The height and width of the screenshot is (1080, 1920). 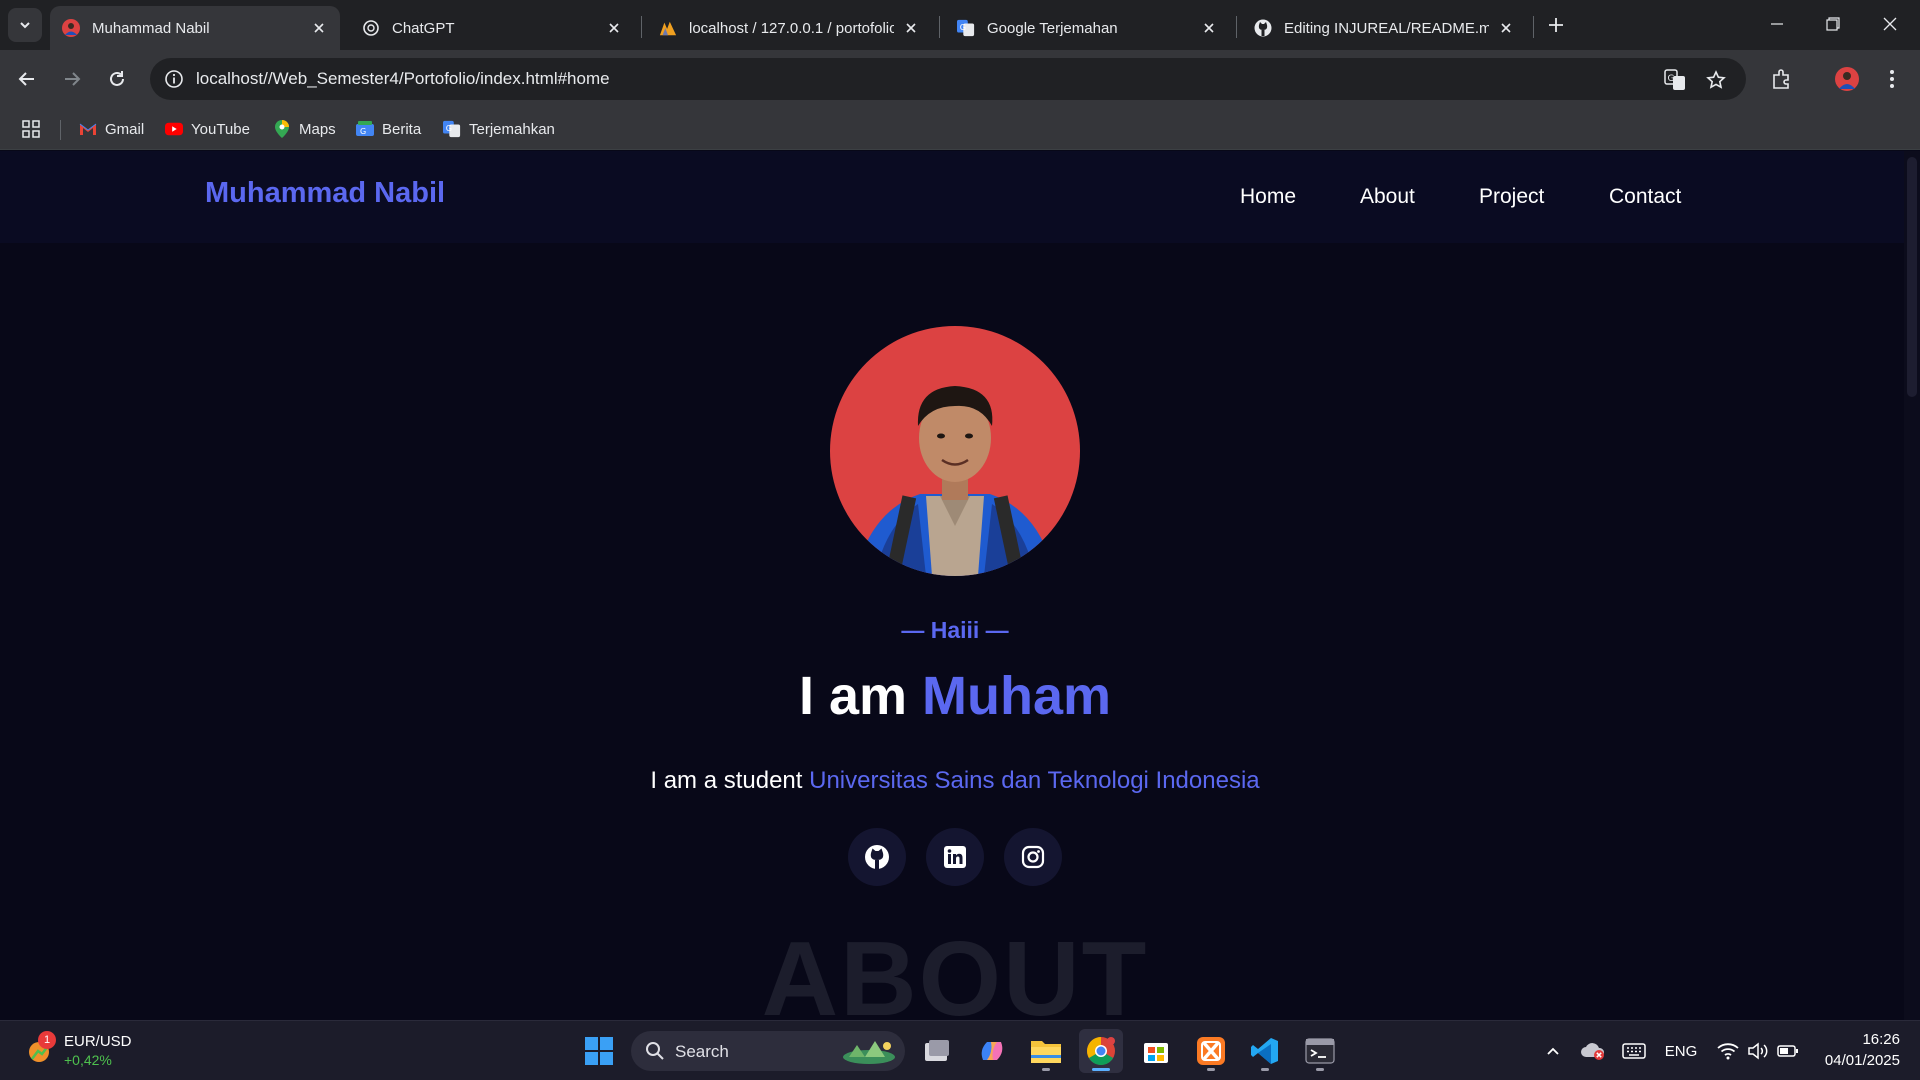 What do you see at coordinates (207, 129) in the screenshot?
I see `bookmark-youtube: YouTube` at bounding box center [207, 129].